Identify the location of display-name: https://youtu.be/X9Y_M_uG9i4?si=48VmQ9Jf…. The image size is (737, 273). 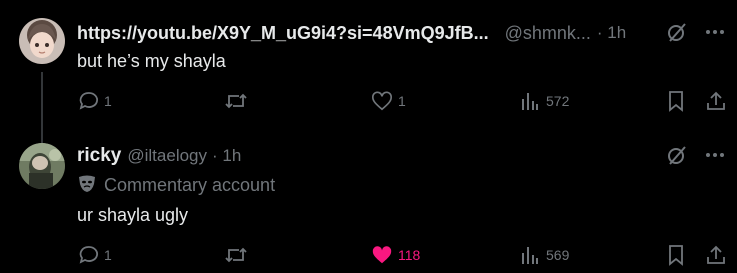
(283, 33).